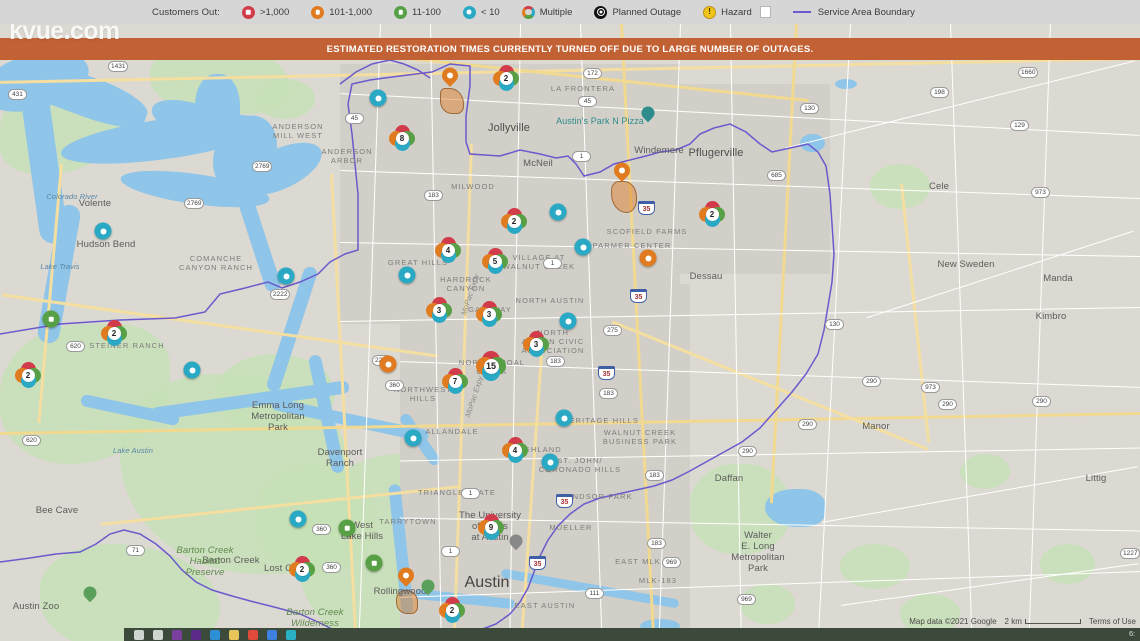 The image size is (1140, 641). I want to click on outage-marker-cluster-2-round-rock: 2, so click(506, 78).